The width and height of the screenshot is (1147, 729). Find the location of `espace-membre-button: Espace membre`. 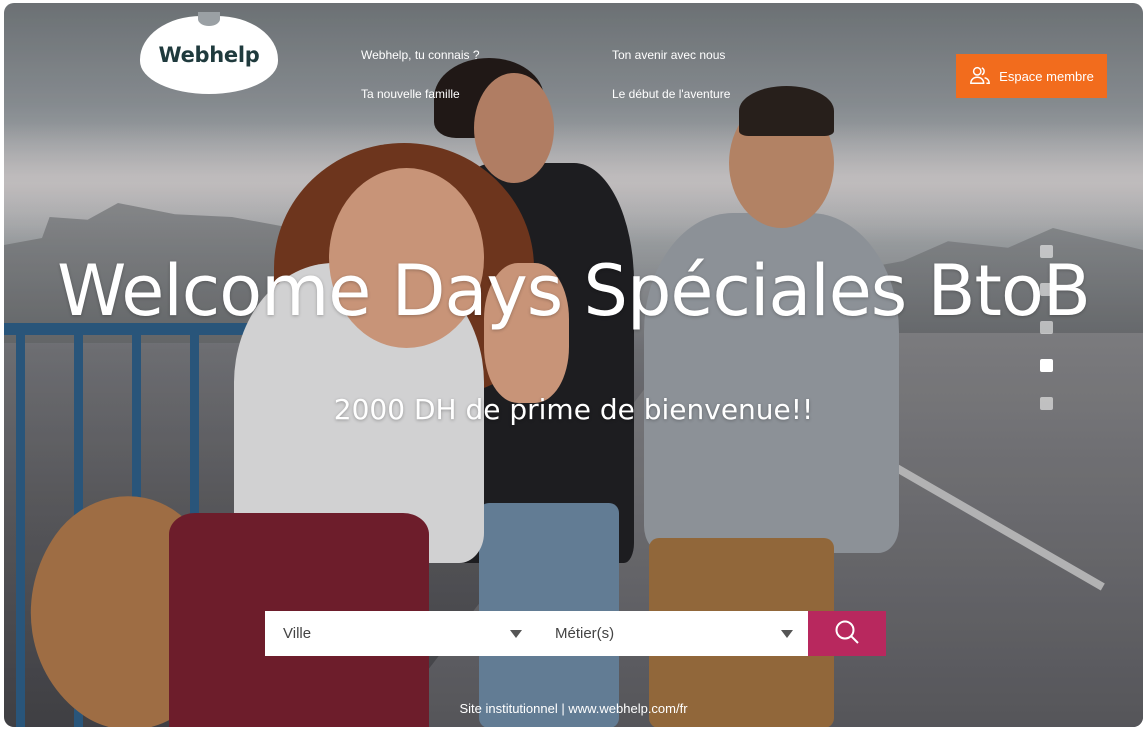

espace-membre-button: Espace membre is located at coordinates (1031, 76).